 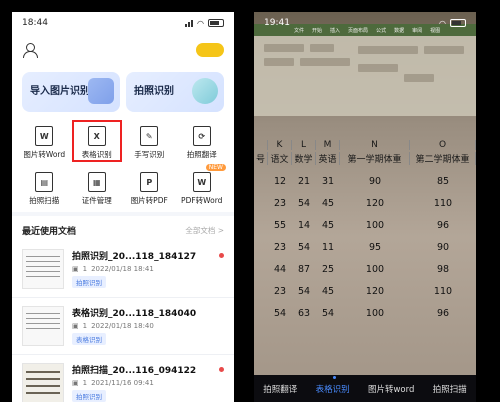 What do you see at coordinates (201, 154) in the screenshot?
I see `tool-label: 拍照翻译` at bounding box center [201, 154].